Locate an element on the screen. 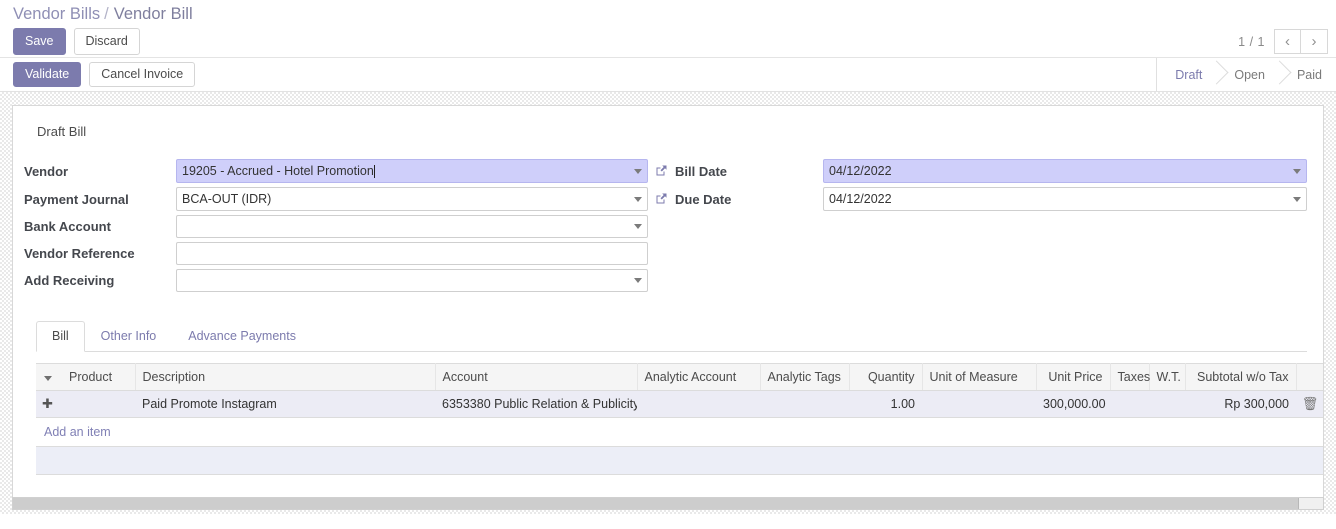  label-payment-journal: Payment Journal is located at coordinates (76, 199).